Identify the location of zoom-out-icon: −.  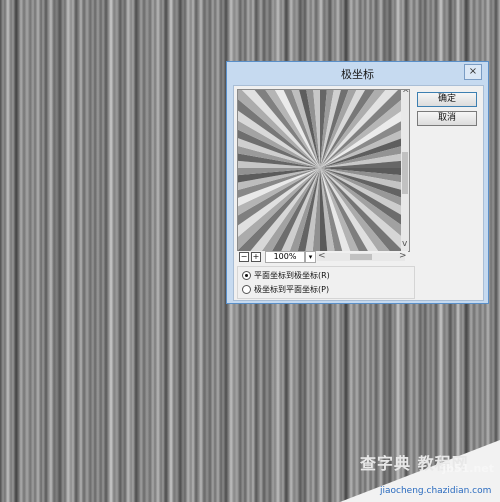
(244, 257).